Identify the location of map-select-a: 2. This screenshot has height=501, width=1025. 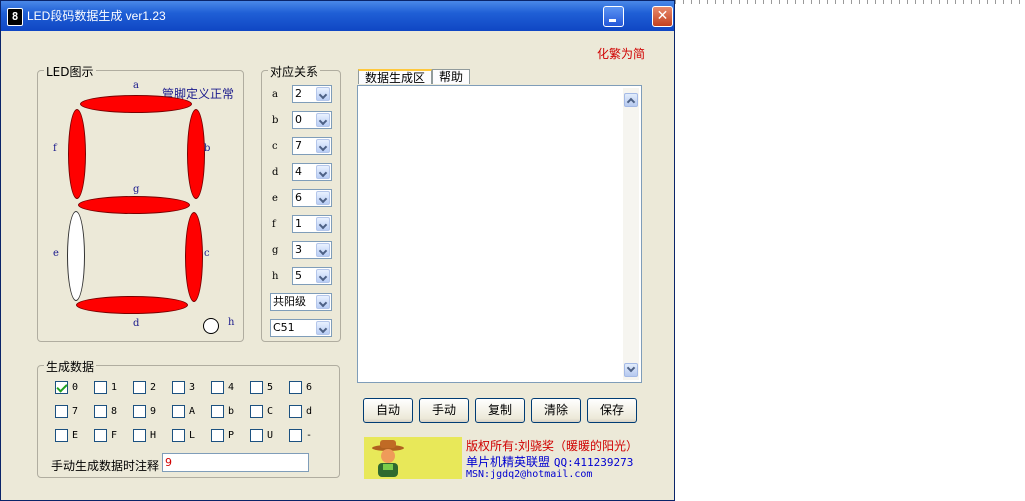
(312, 94).